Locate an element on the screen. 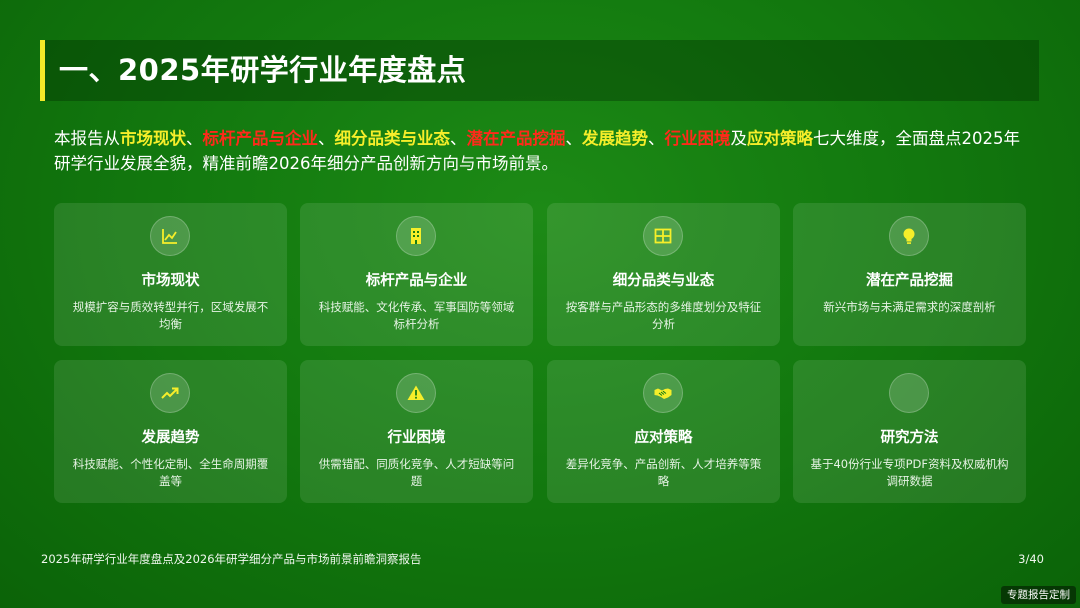  card-title: 应对策略 is located at coordinates (663, 438).